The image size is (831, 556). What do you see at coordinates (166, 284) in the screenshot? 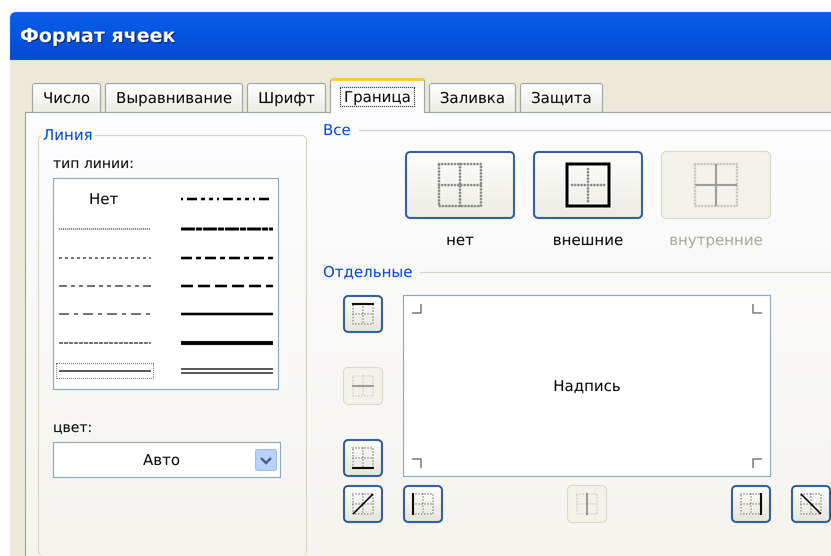
I see `line-style-list: Нет` at bounding box center [166, 284].